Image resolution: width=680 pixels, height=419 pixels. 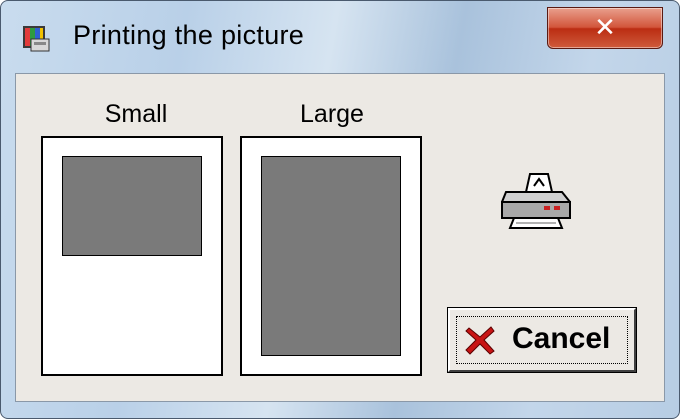 What do you see at coordinates (561, 338) in the screenshot?
I see `cancel-label: Cancel` at bounding box center [561, 338].